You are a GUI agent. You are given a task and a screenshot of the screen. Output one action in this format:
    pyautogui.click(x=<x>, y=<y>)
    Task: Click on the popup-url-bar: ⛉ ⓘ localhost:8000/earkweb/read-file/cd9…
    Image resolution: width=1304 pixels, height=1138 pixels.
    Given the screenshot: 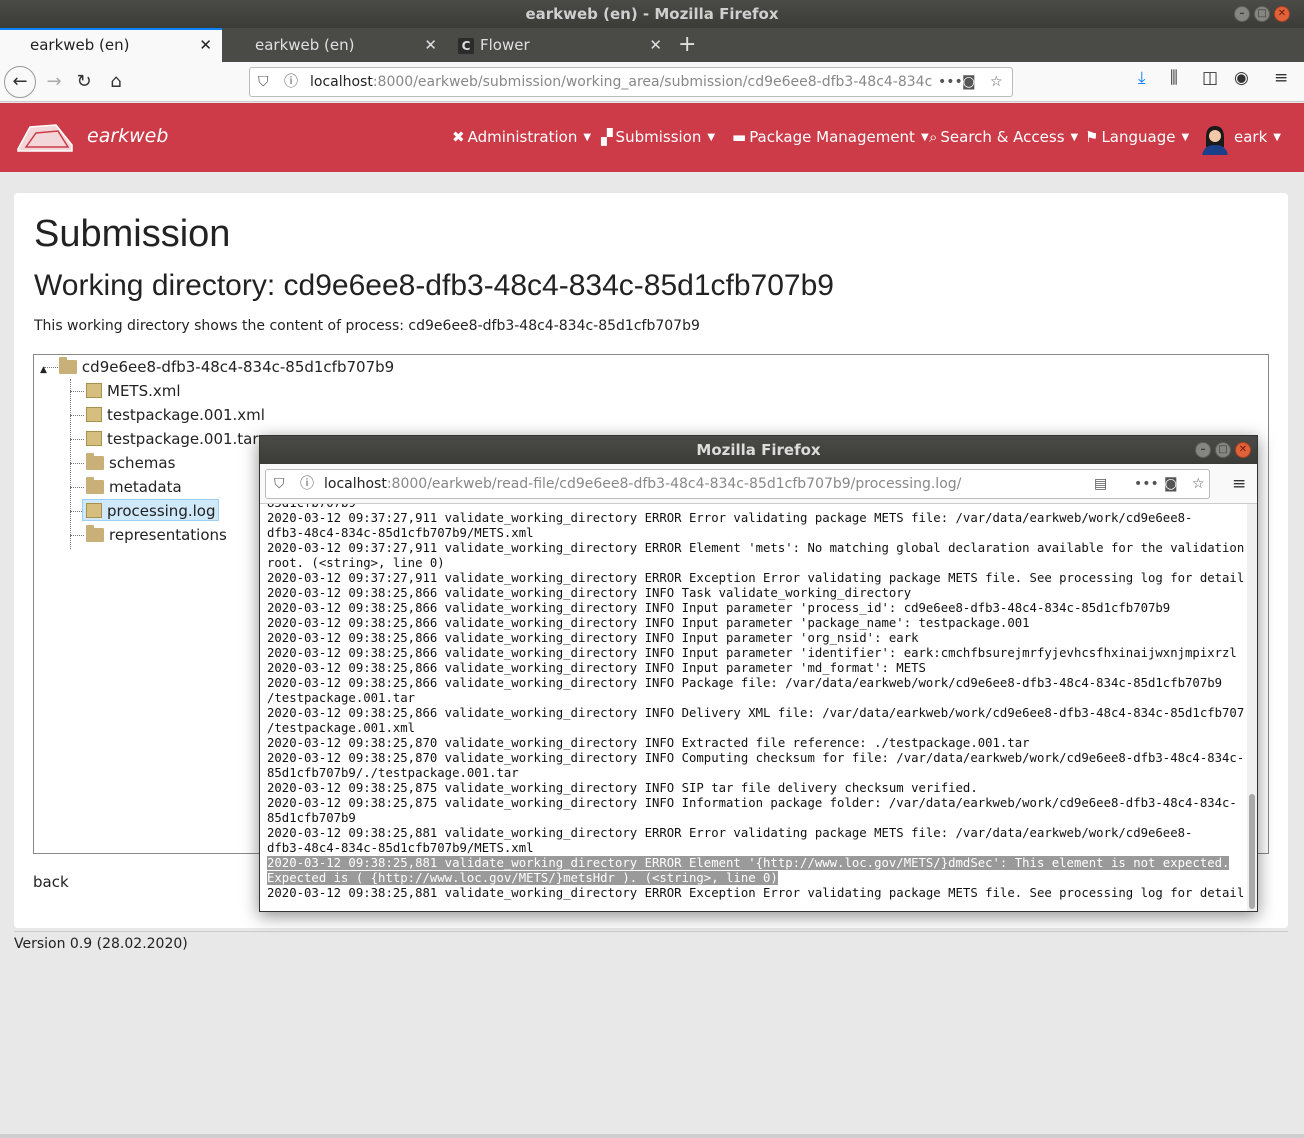 What is the action you would take?
    pyautogui.click(x=737, y=484)
    